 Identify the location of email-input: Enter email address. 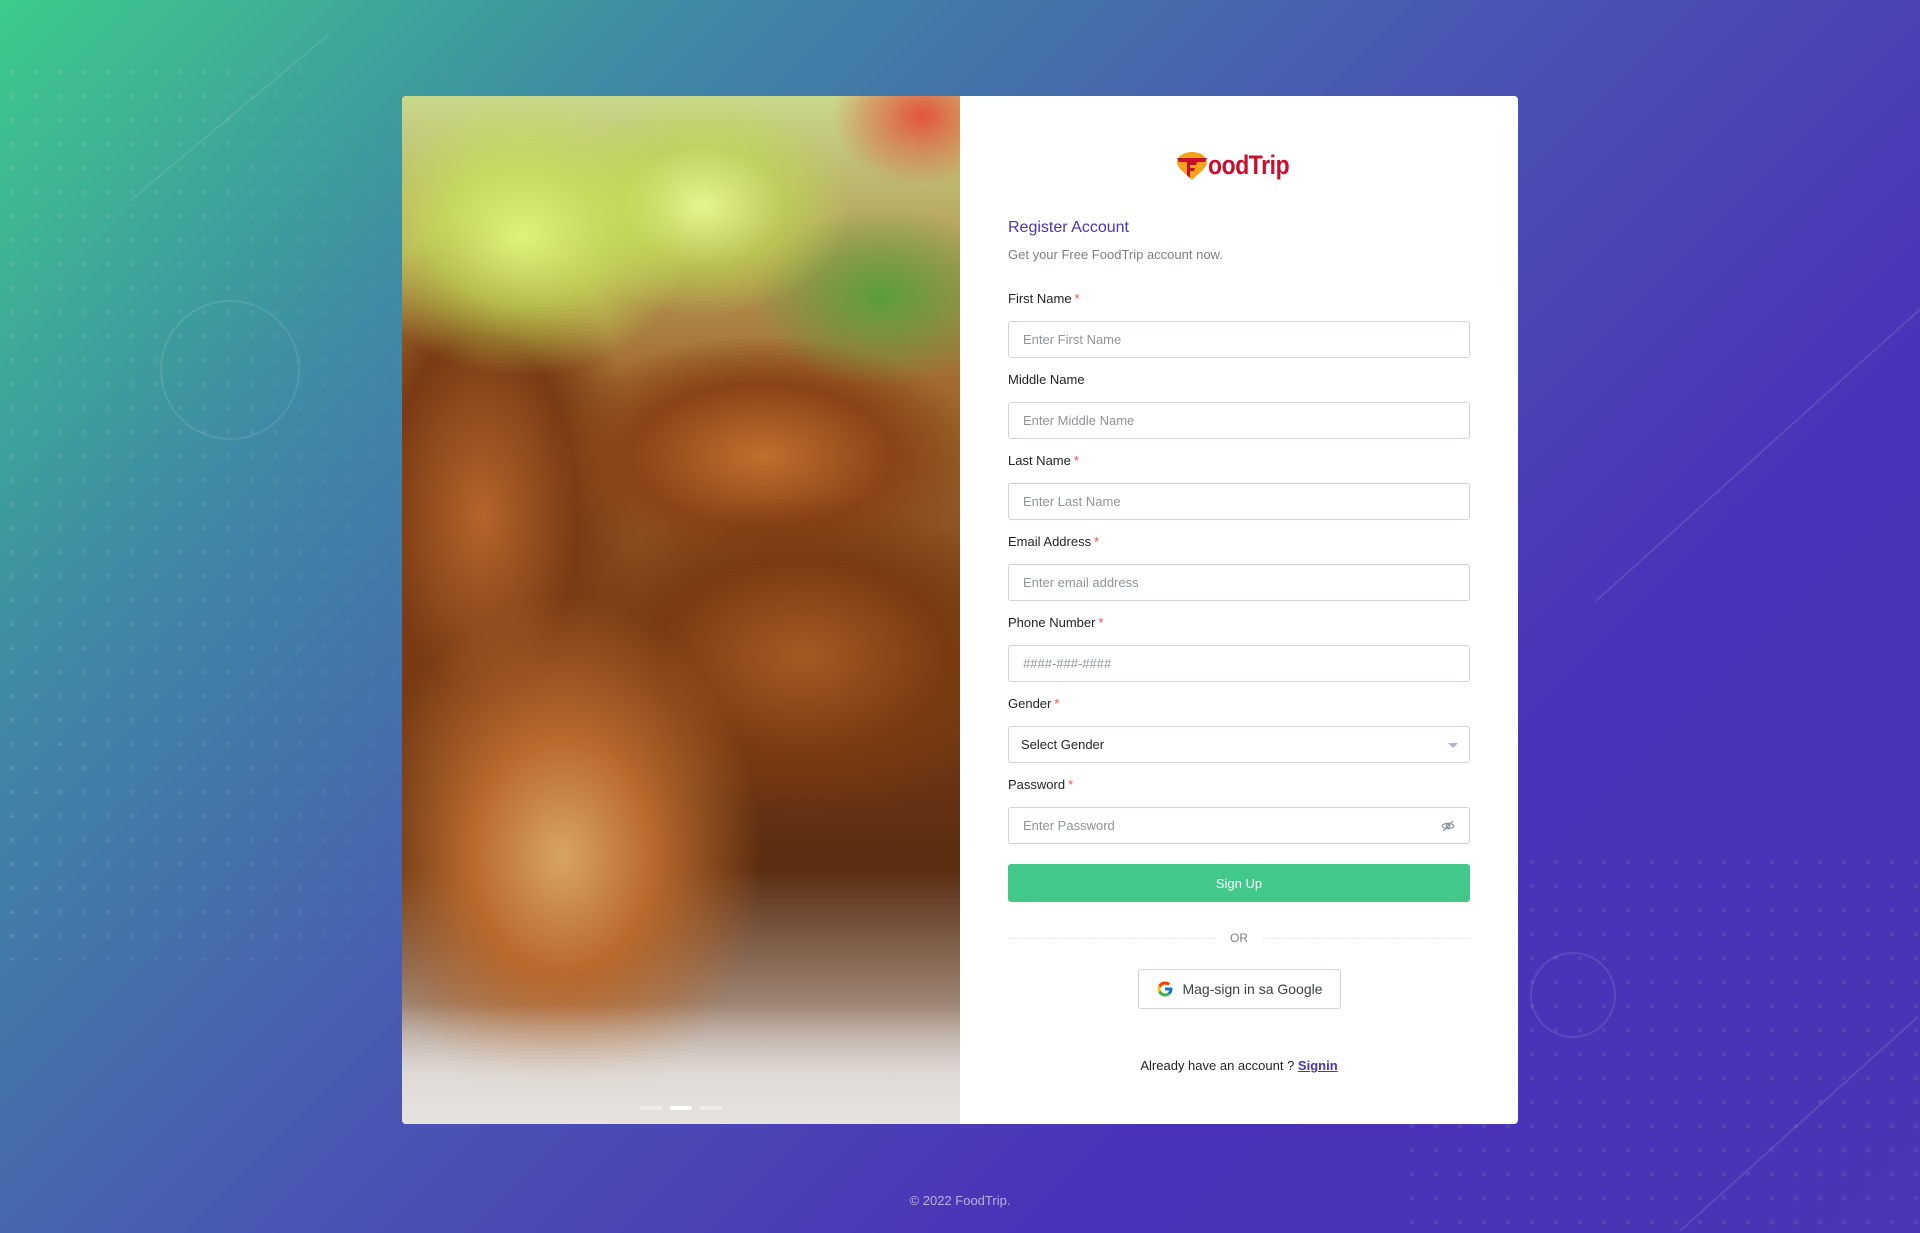
(1239, 582).